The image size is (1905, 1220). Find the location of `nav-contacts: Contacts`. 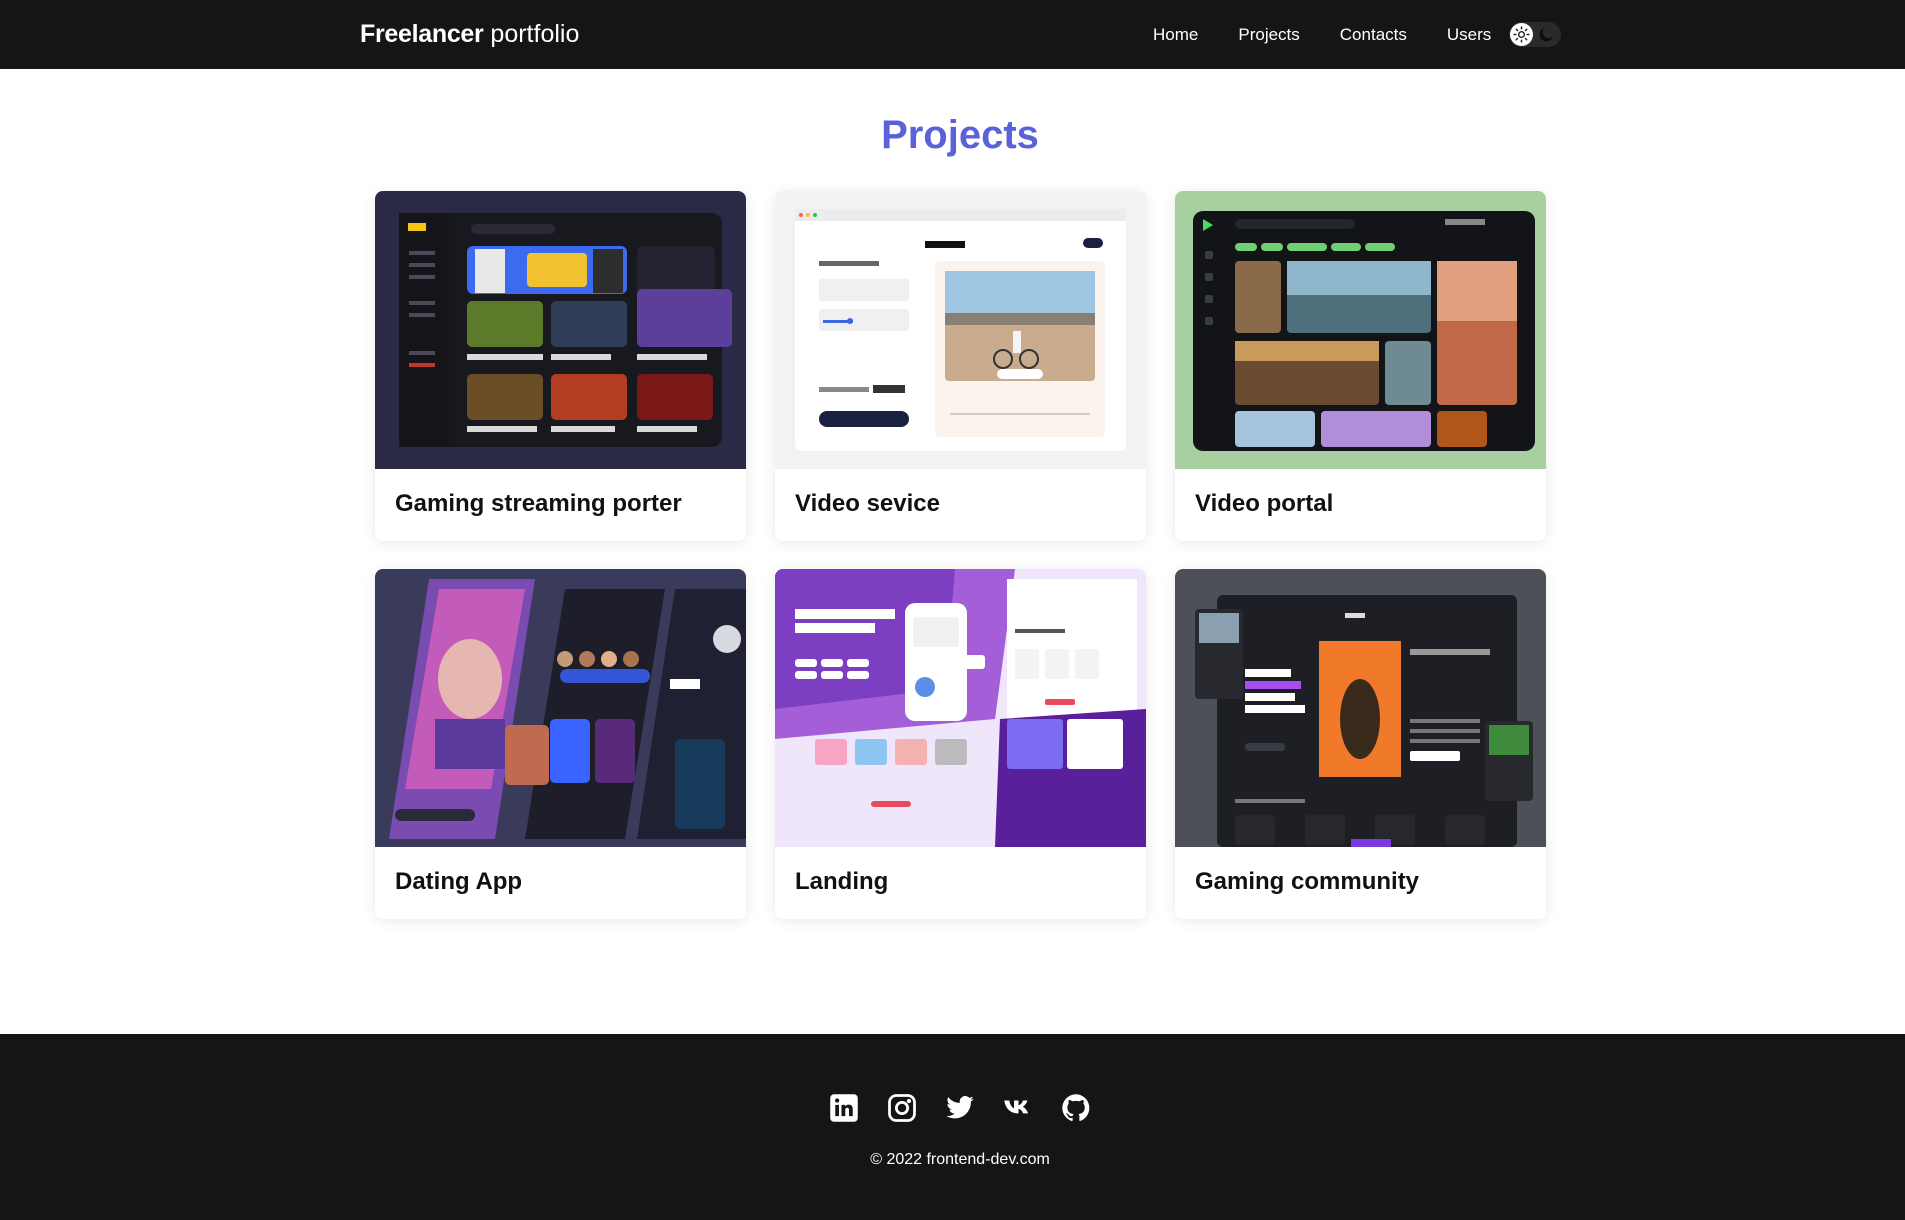

nav-contacts: Contacts is located at coordinates (1373, 35).